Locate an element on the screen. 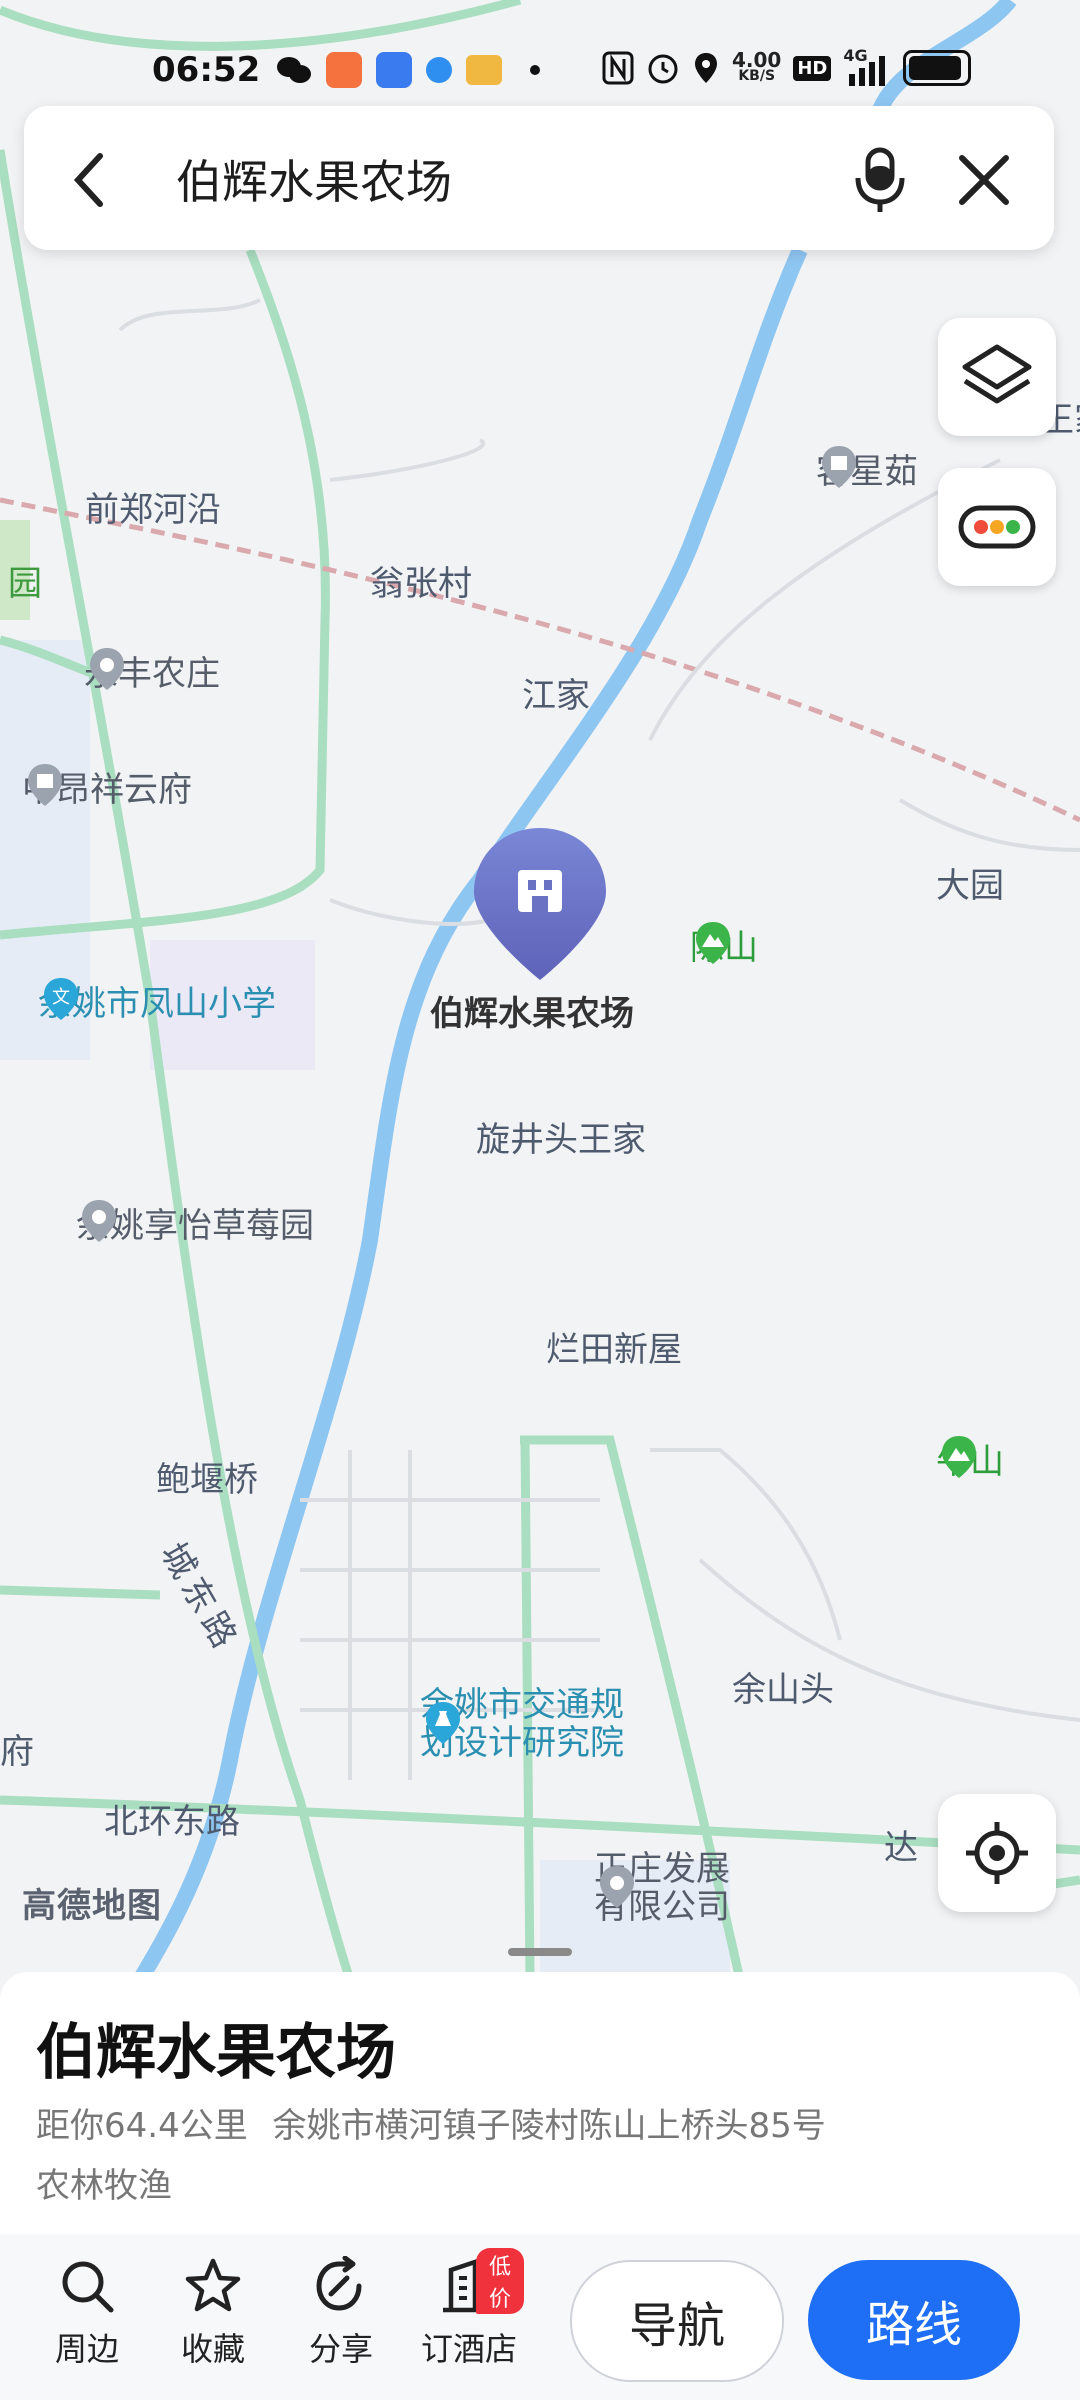  traffic-light-icon is located at coordinates (997, 527).